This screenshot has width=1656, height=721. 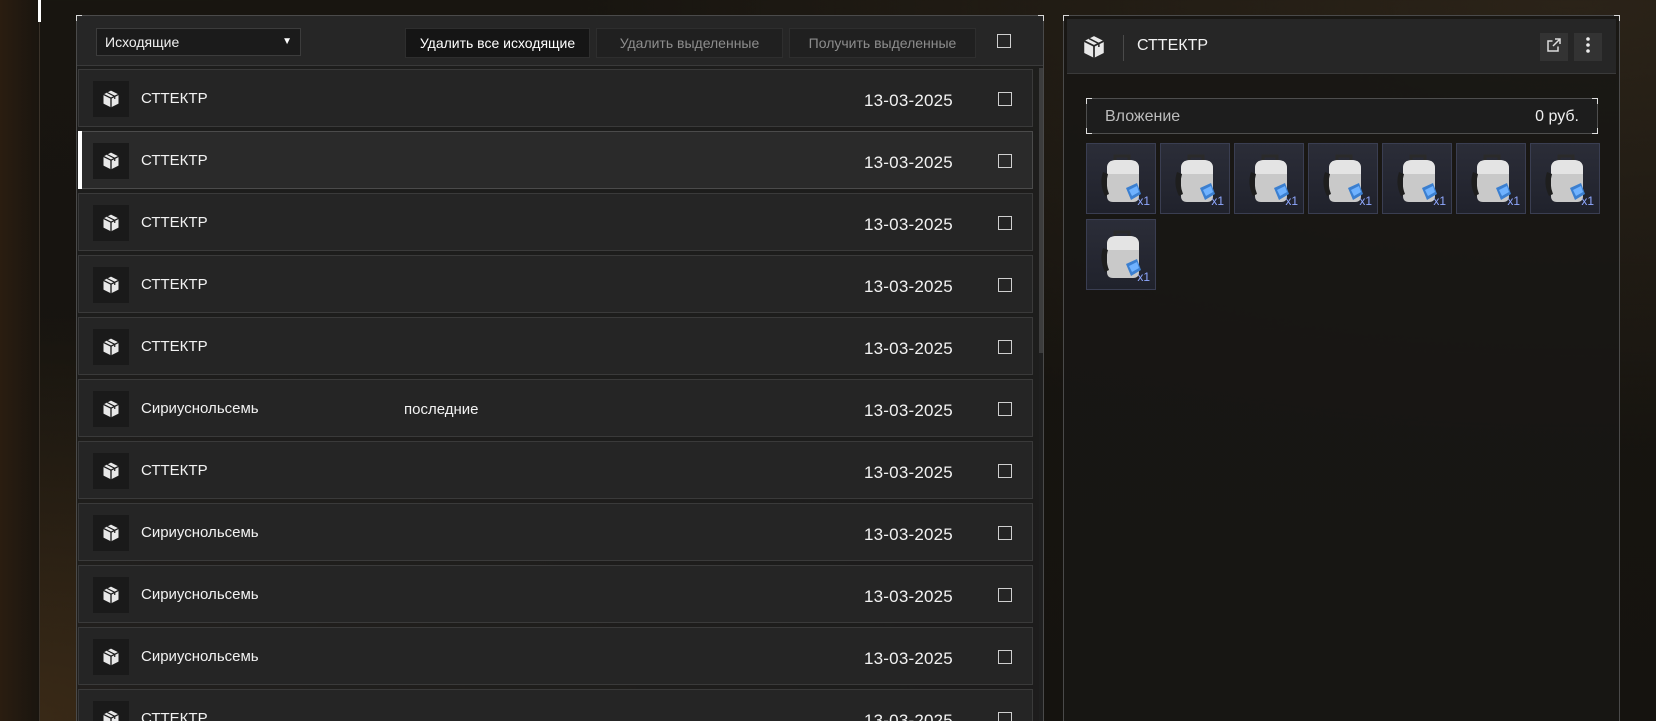 I want to click on message-subject: последние, so click(x=441, y=409).